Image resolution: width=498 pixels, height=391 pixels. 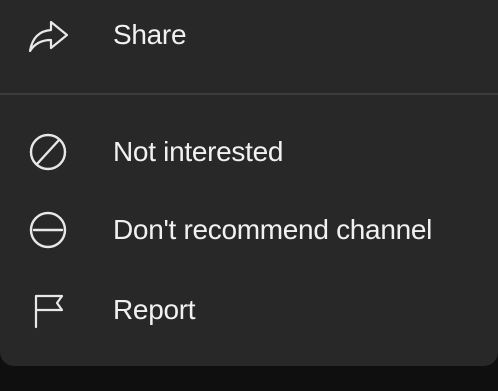 I want to click on flag-icon, so click(x=48, y=310).